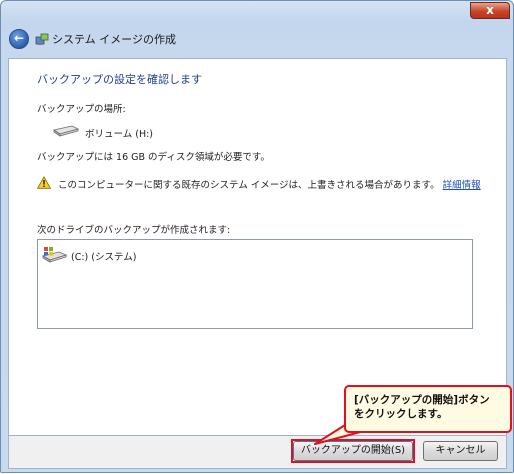  What do you see at coordinates (401, 414) in the screenshot?
I see `callout-line-2: をクリックします。` at bounding box center [401, 414].